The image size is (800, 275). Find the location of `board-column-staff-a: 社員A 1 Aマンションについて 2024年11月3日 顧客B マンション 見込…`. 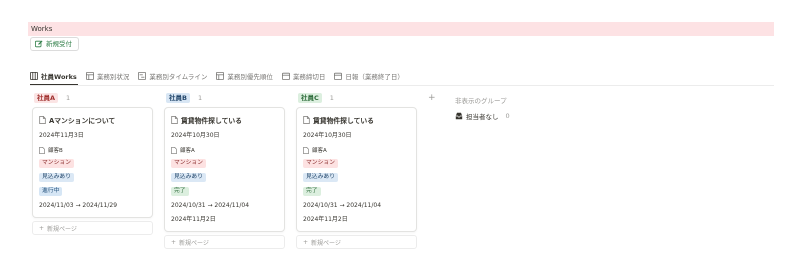

board-column-staff-a: 社員A 1 Aマンションについて 2024年11月3日 顧客B マンション 見込… is located at coordinates (92, 163).